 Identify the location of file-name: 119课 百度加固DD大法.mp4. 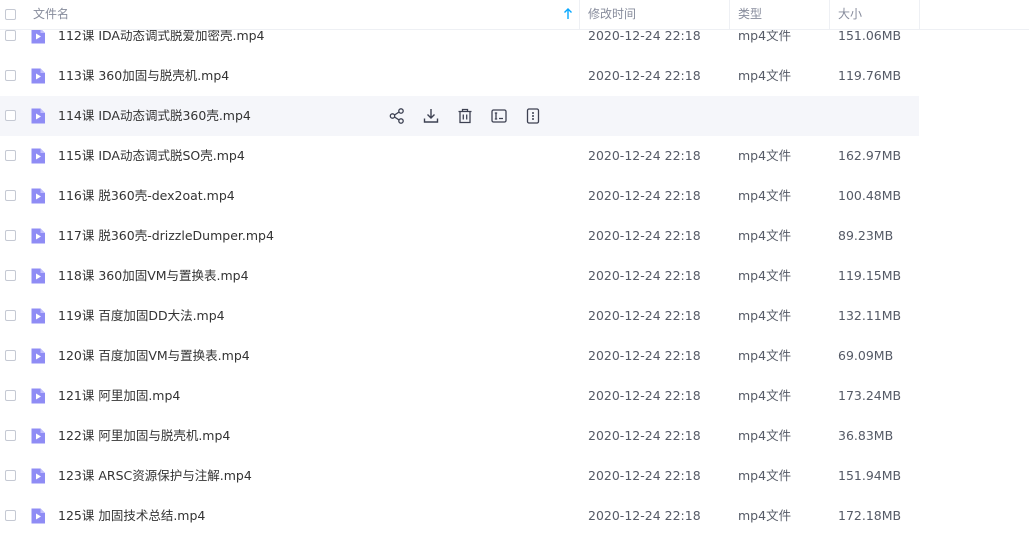
(141, 316).